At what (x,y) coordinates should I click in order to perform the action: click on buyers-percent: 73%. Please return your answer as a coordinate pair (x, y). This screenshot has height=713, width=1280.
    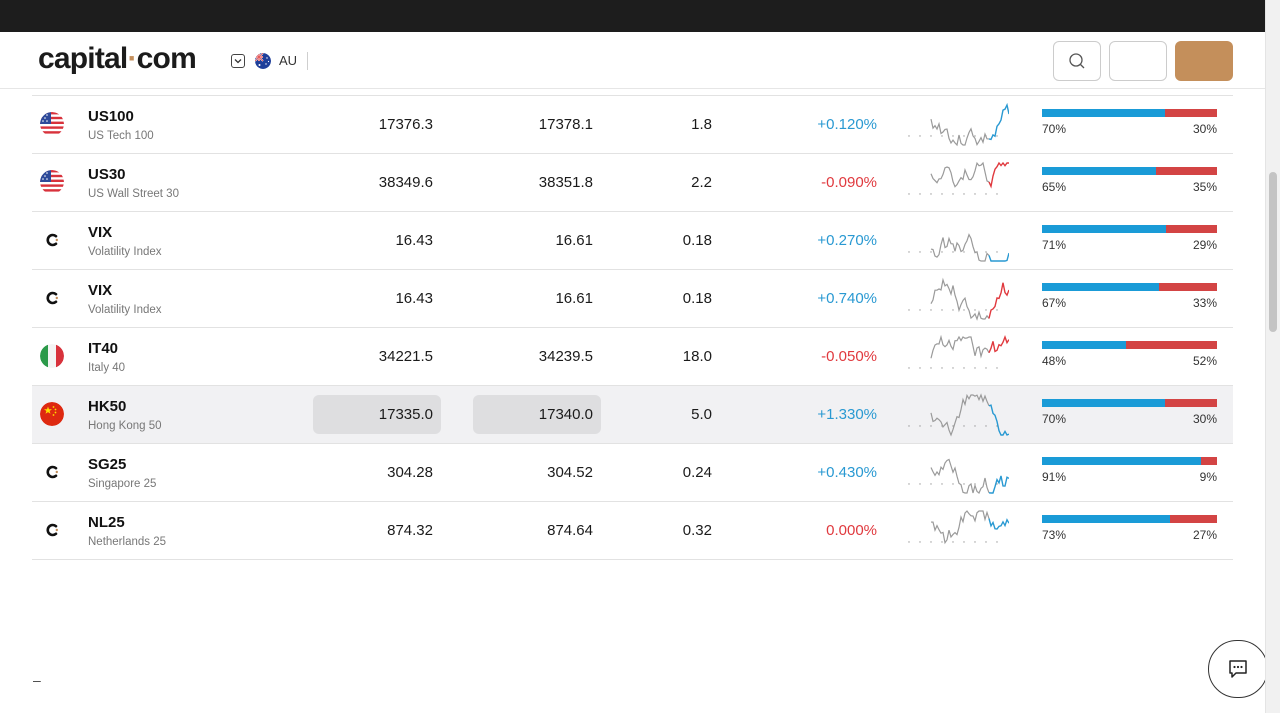
    Looking at the image, I should click on (1054, 535).